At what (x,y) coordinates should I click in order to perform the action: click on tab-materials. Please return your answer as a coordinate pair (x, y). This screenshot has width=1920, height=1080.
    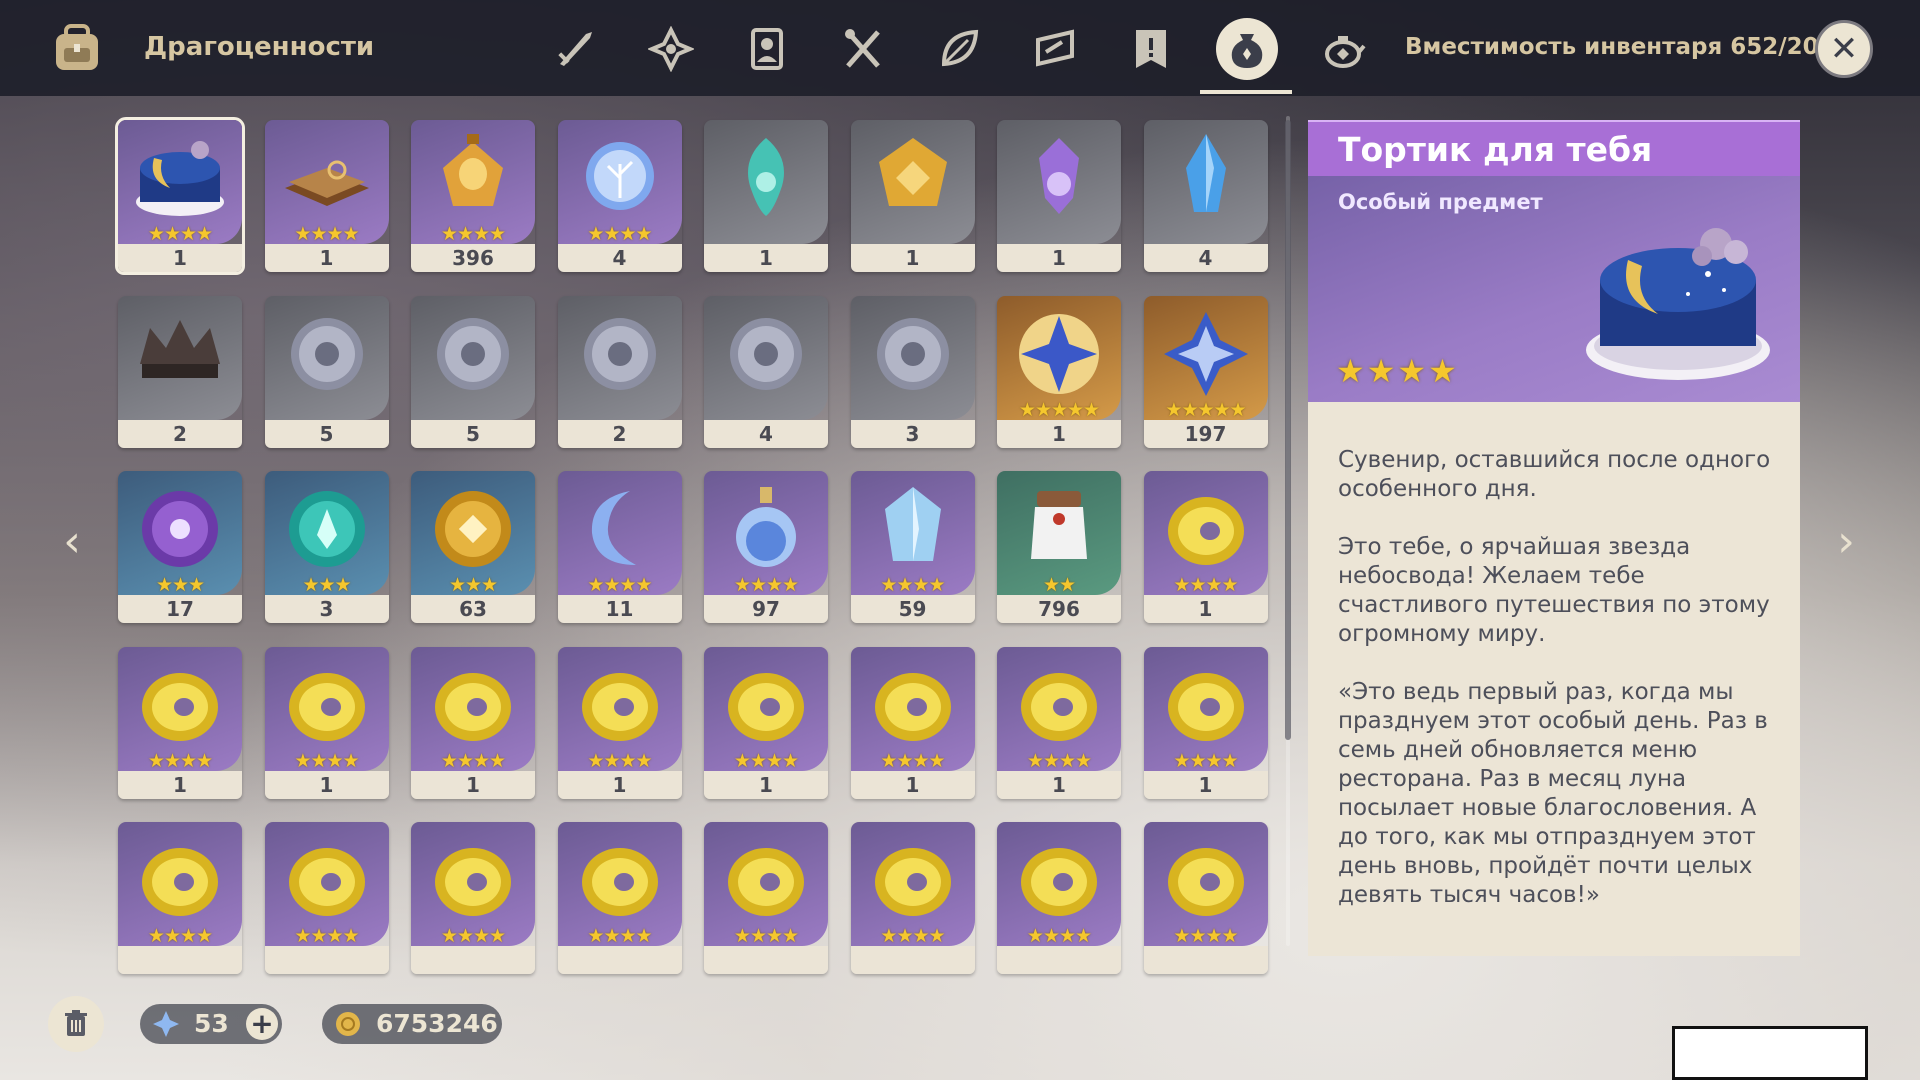
    Looking at the image, I should click on (959, 49).